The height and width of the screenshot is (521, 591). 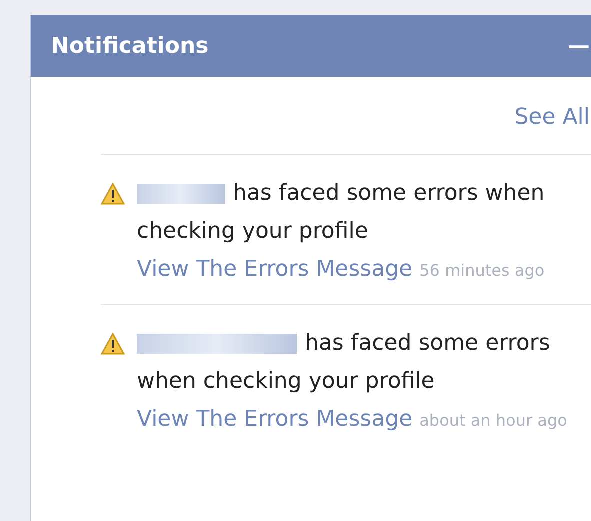 What do you see at coordinates (552, 117) in the screenshot?
I see `see-all-link: See All` at bounding box center [552, 117].